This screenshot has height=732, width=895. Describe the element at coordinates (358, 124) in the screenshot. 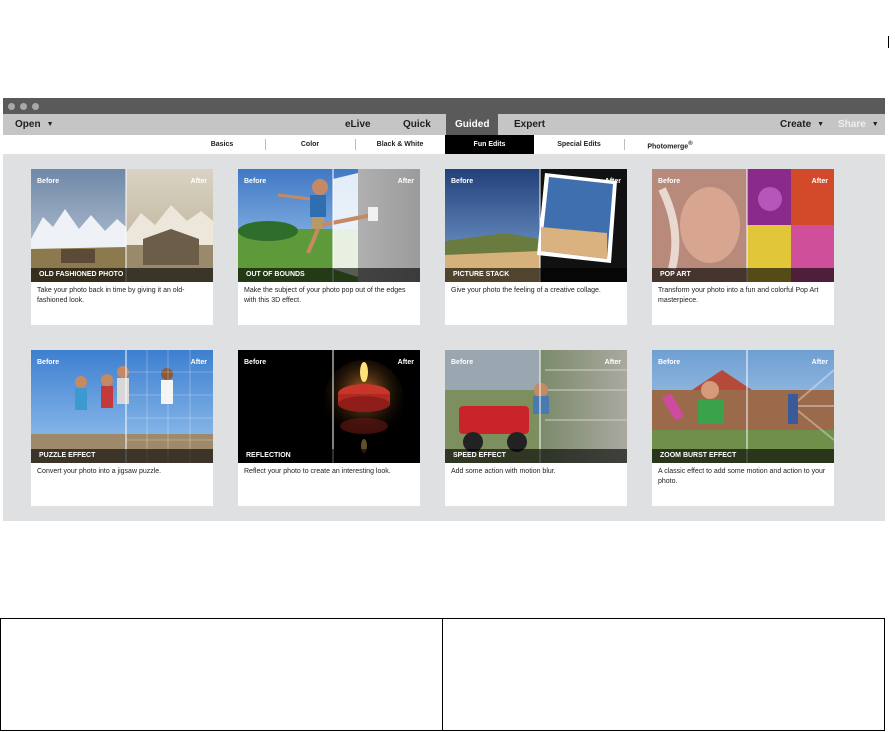

I see `mode-tab-elive: eLive` at that location.